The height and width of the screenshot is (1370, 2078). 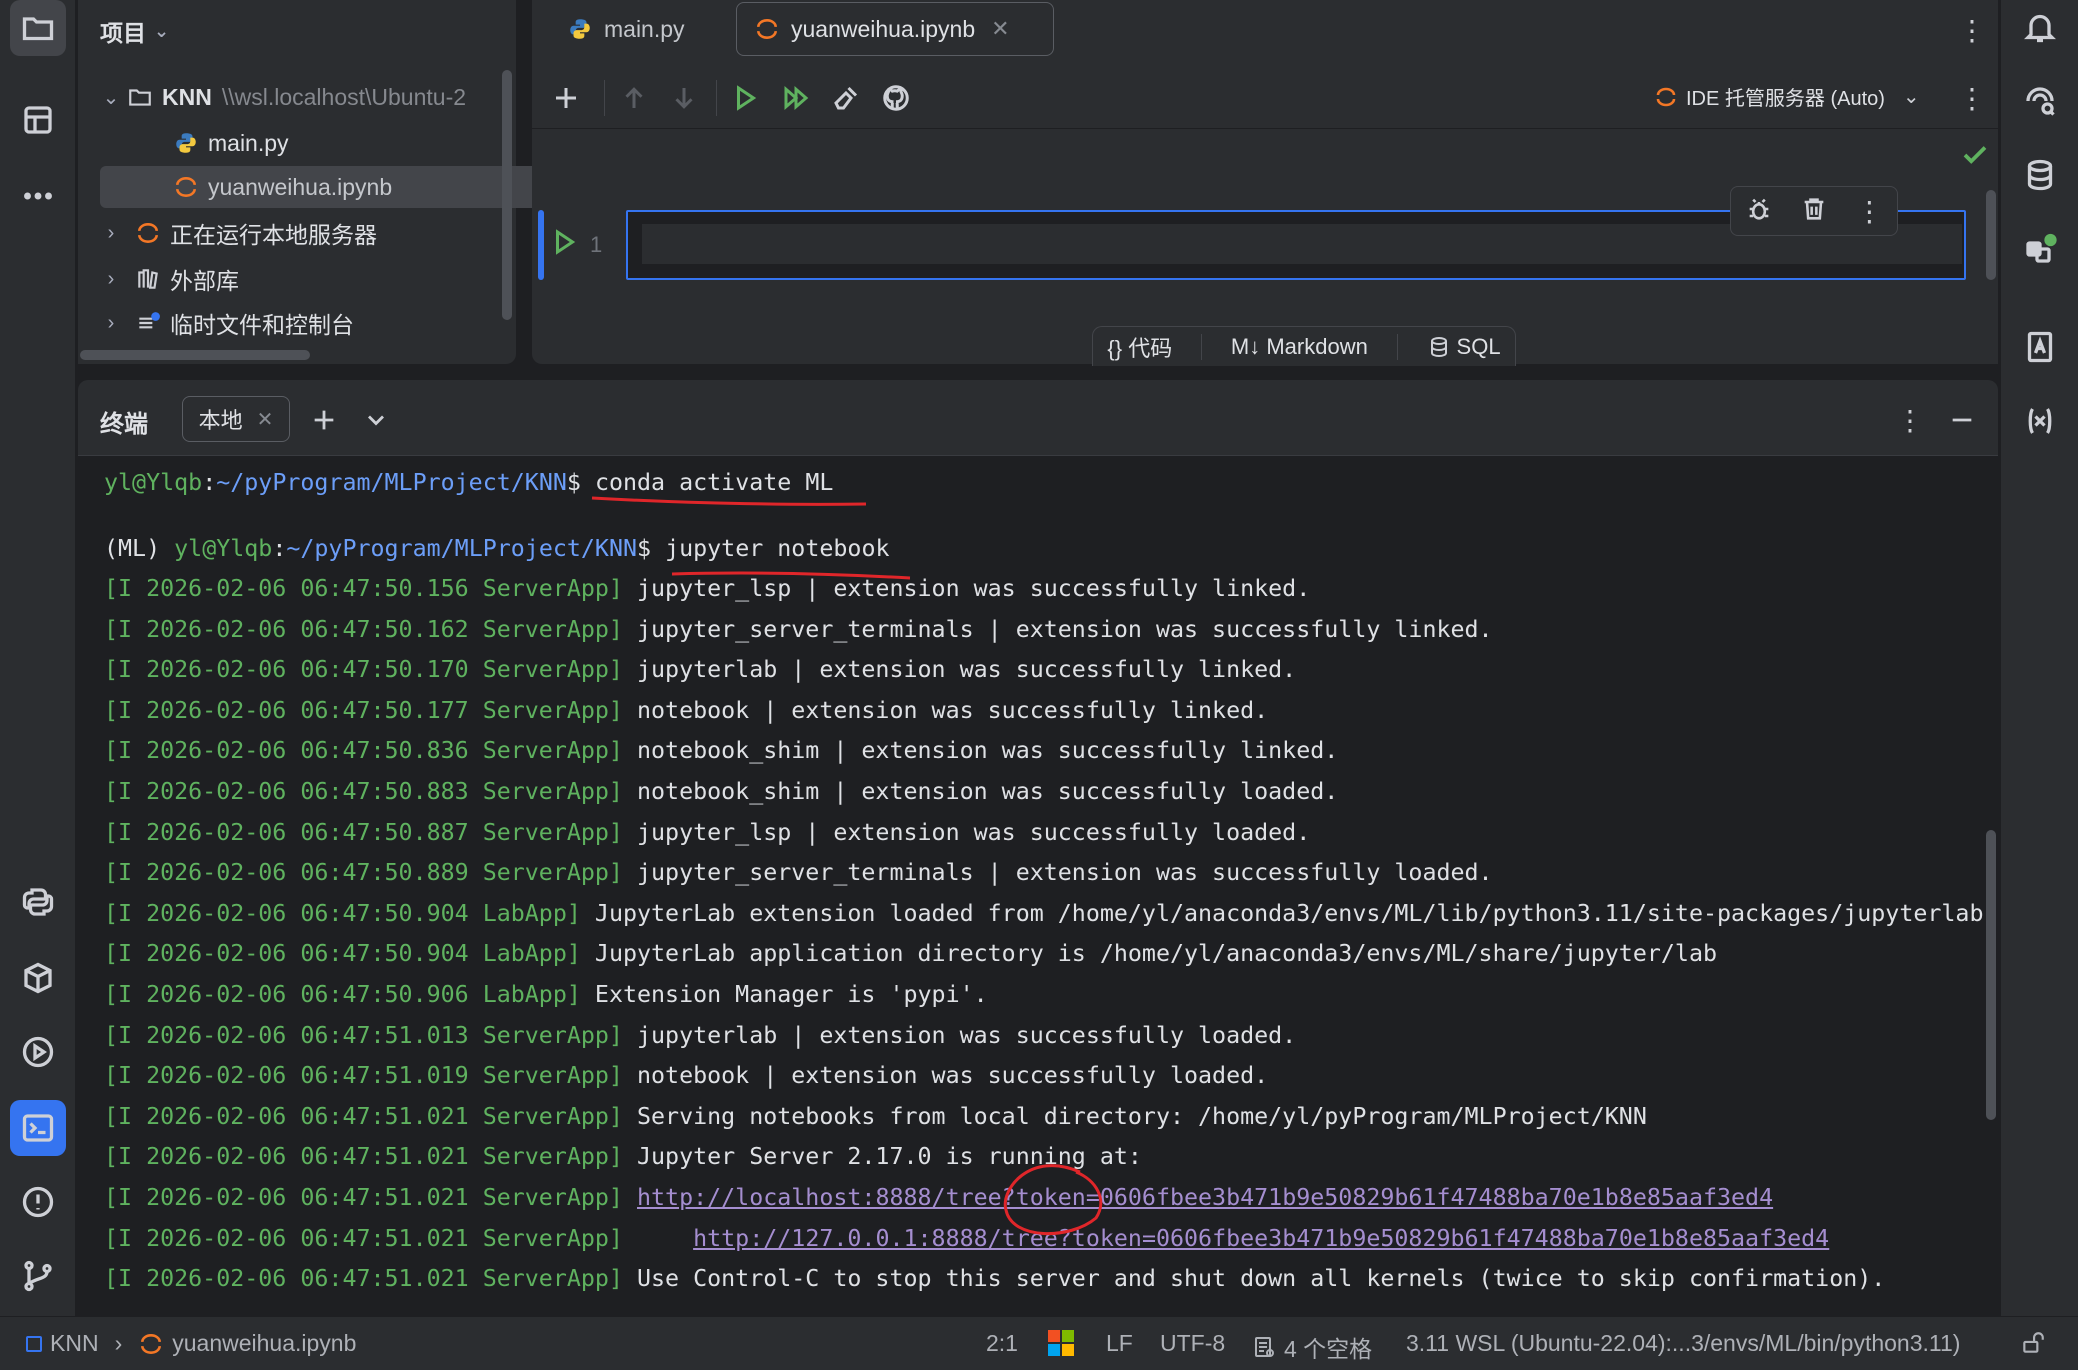 I want to click on tree-row-scratches: › 临时文件和控制台, so click(x=300, y=323).